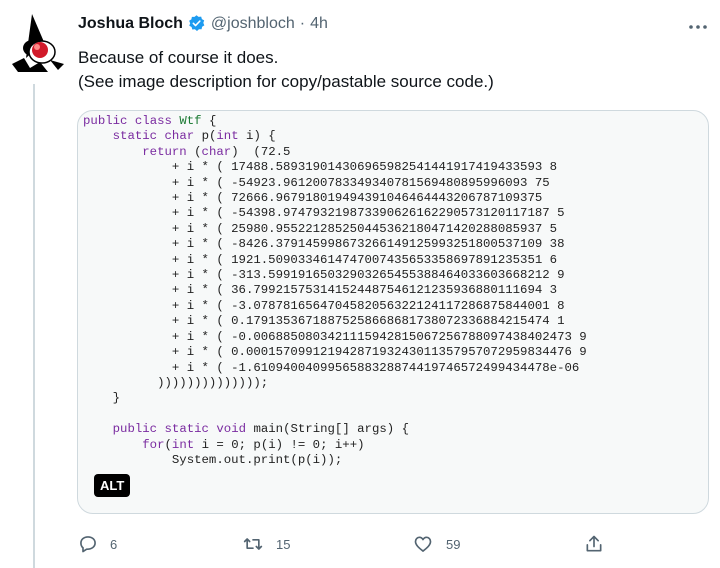  I want to click on share-button, so click(594, 544).